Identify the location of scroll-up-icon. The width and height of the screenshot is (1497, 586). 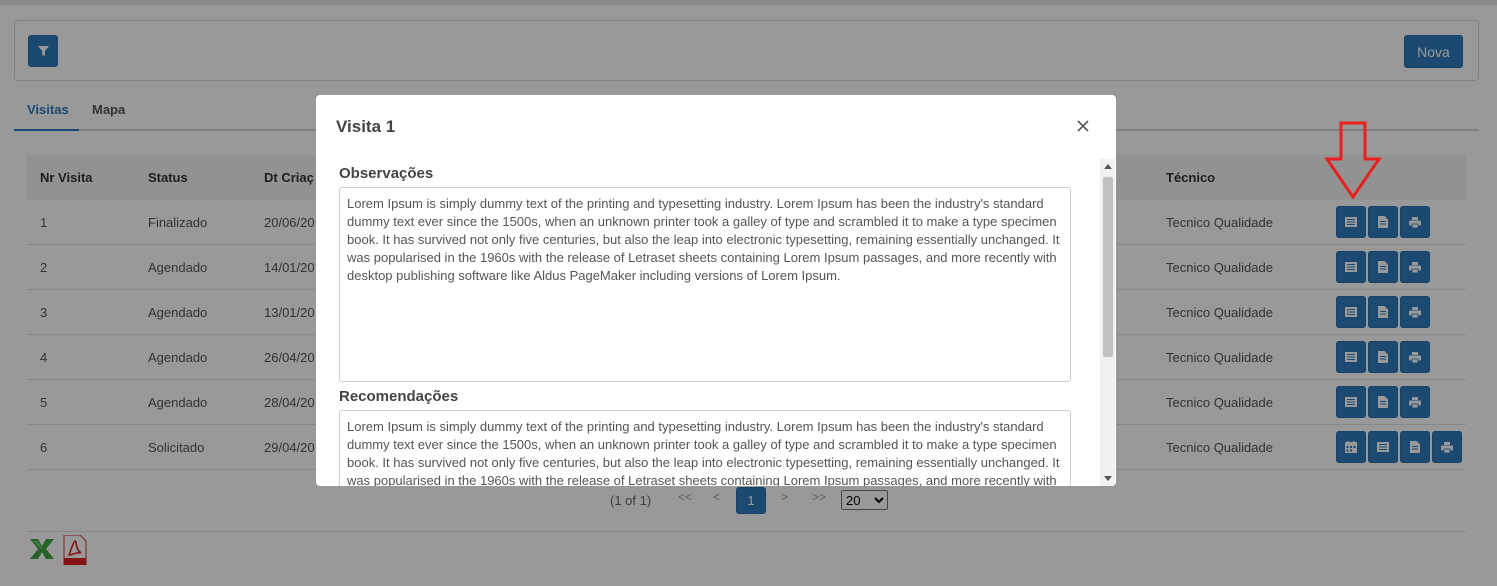
(1108, 166).